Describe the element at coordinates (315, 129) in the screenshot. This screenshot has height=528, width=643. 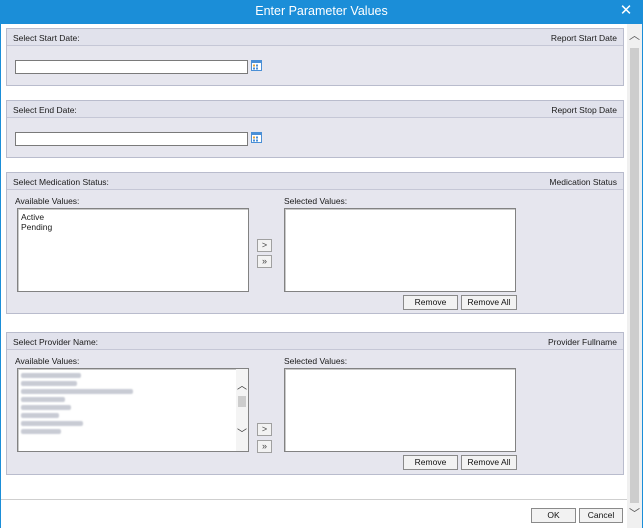
I see `end-date-section: Select End Date: Report Stop Date` at that location.